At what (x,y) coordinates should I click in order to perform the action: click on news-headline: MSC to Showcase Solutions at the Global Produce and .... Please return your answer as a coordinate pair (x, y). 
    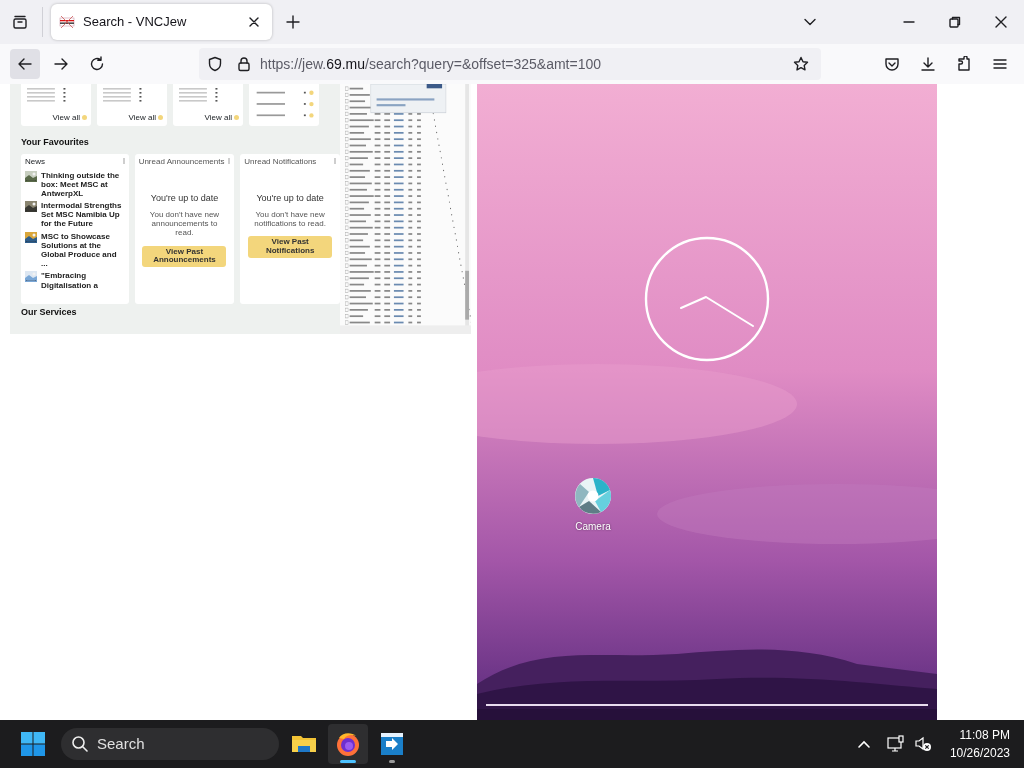
    Looking at the image, I should click on (83, 250).